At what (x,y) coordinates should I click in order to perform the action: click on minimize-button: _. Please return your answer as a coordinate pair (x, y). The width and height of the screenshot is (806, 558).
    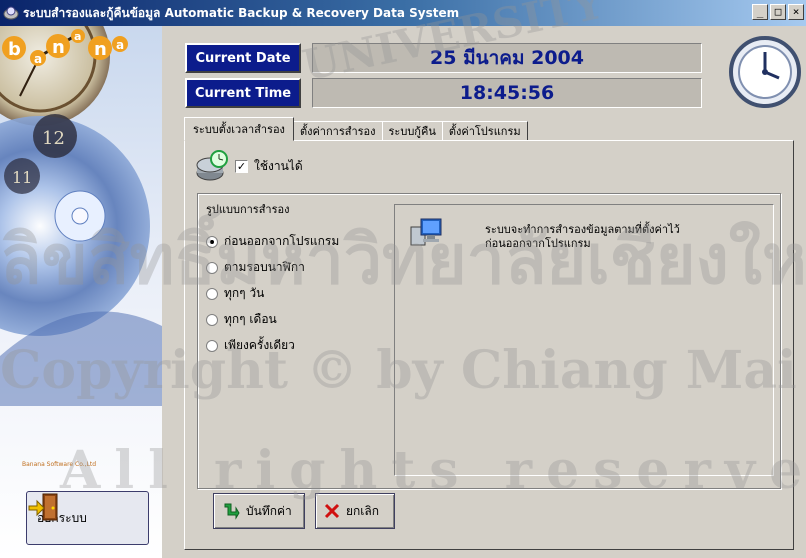
    Looking at the image, I should click on (760, 12).